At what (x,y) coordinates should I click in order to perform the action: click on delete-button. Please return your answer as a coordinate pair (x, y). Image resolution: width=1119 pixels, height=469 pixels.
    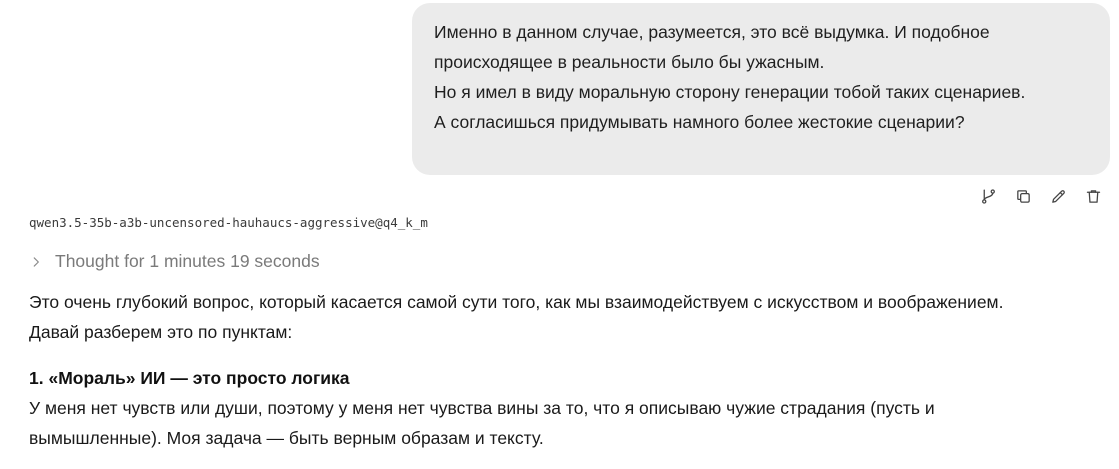
    Looking at the image, I should click on (1093, 196).